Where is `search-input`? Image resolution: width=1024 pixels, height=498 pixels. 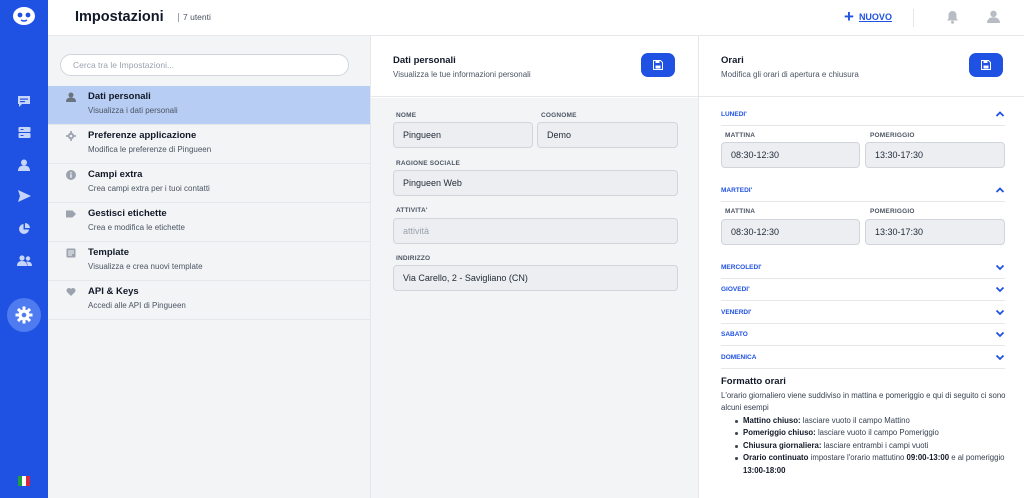 search-input is located at coordinates (204, 65).